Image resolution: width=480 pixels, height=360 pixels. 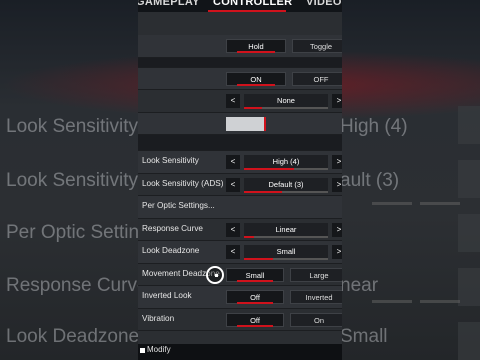 I want to click on footer-hint: Modify, so click(x=159, y=349).